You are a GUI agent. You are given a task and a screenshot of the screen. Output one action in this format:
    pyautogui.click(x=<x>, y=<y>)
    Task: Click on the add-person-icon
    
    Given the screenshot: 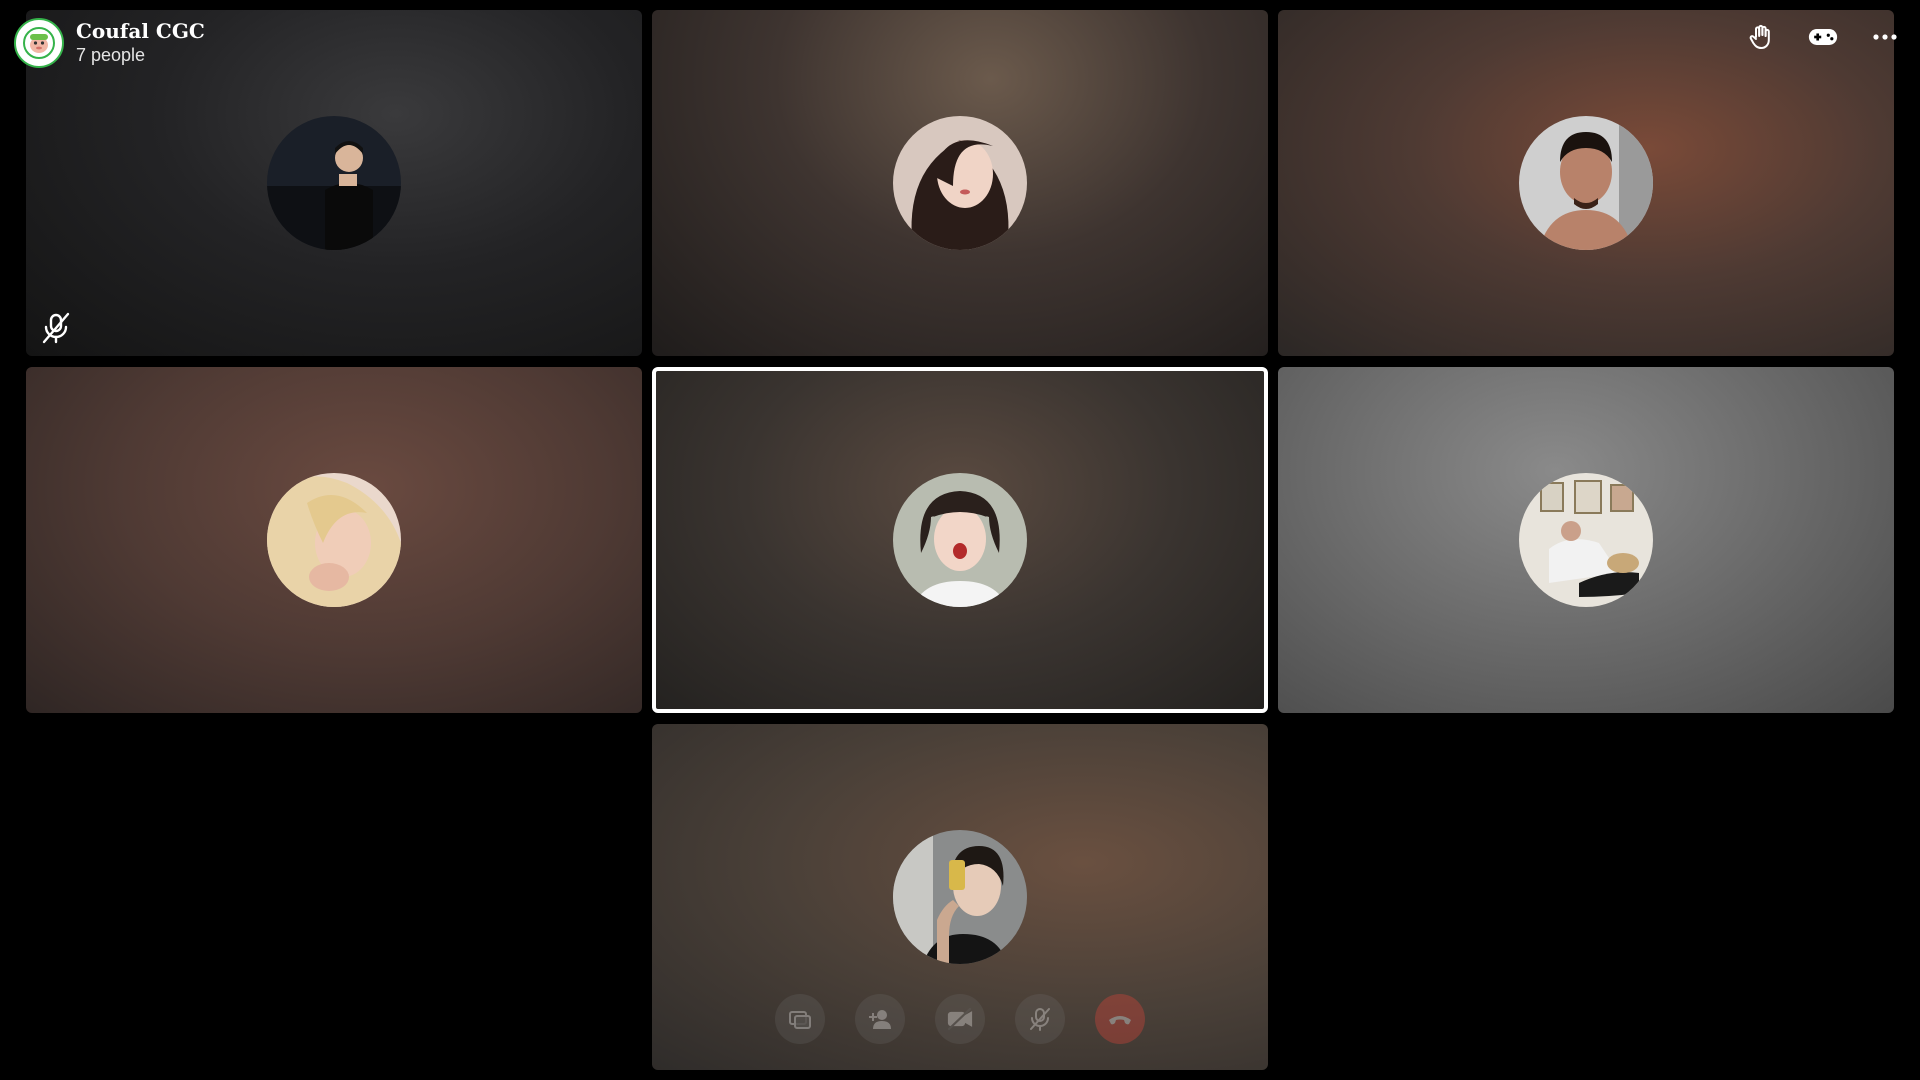 What is the action you would take?
    pyautogui.click(x=880, y=1019)
    